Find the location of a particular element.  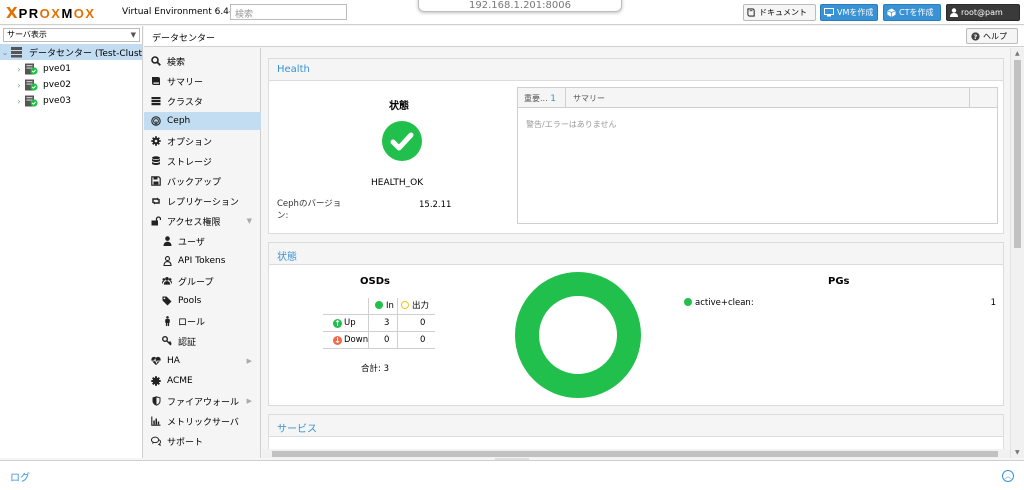

floppy-icon is located at coordinates (156, 181).